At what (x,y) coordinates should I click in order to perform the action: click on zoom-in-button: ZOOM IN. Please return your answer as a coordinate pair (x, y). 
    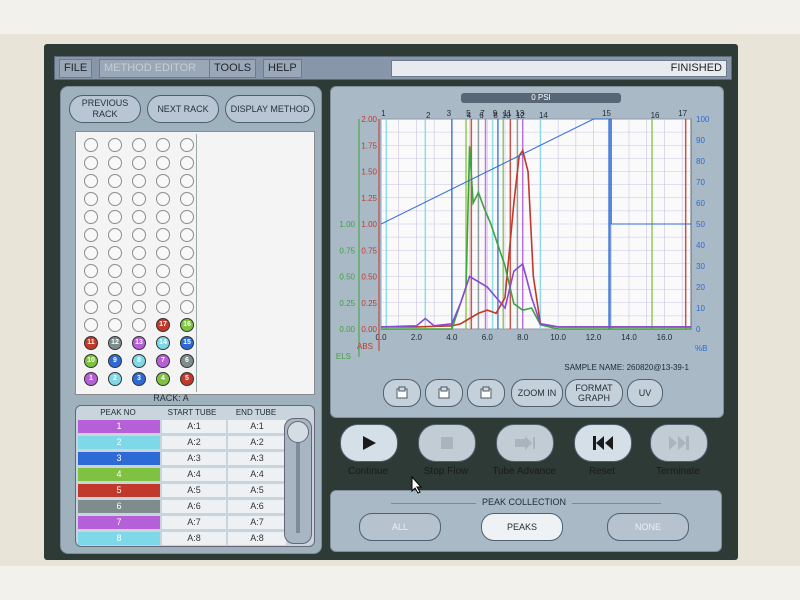
    Looking at the image, I should click on (537, 393).